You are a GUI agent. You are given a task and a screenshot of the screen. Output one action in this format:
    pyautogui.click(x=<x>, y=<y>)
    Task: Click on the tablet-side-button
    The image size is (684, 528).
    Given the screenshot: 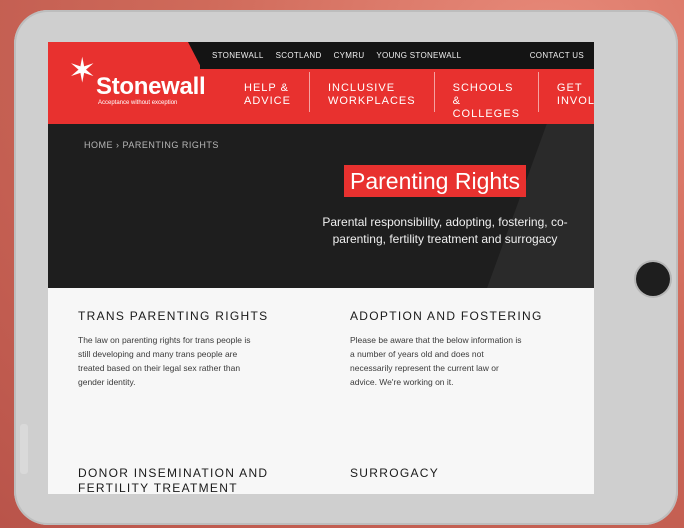 What is the action you would take?
    pyautogui.click(x=24, y=449)
    